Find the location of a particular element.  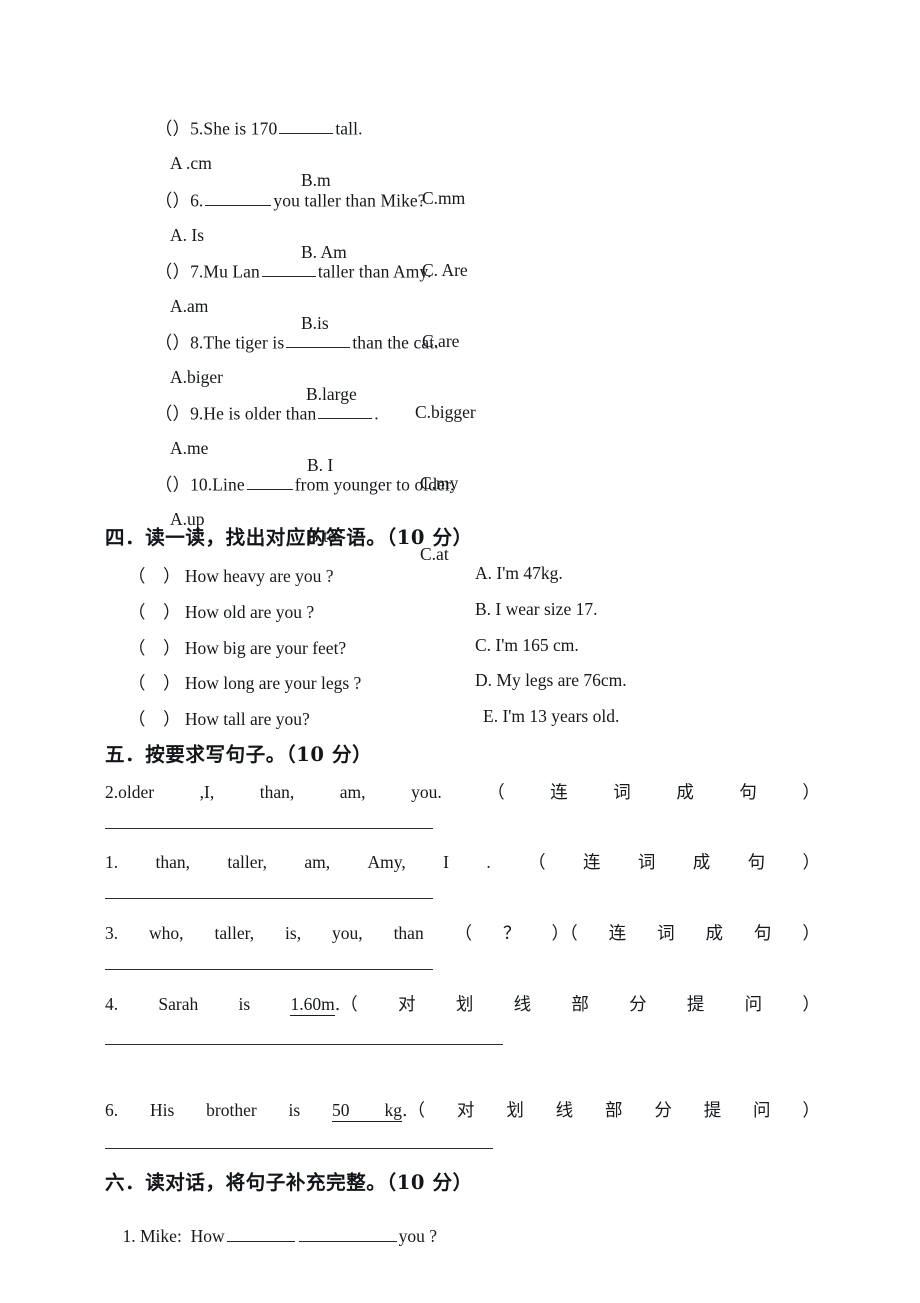

rewrite-item-2-word-2: than, is located at coordinates (277, 792).